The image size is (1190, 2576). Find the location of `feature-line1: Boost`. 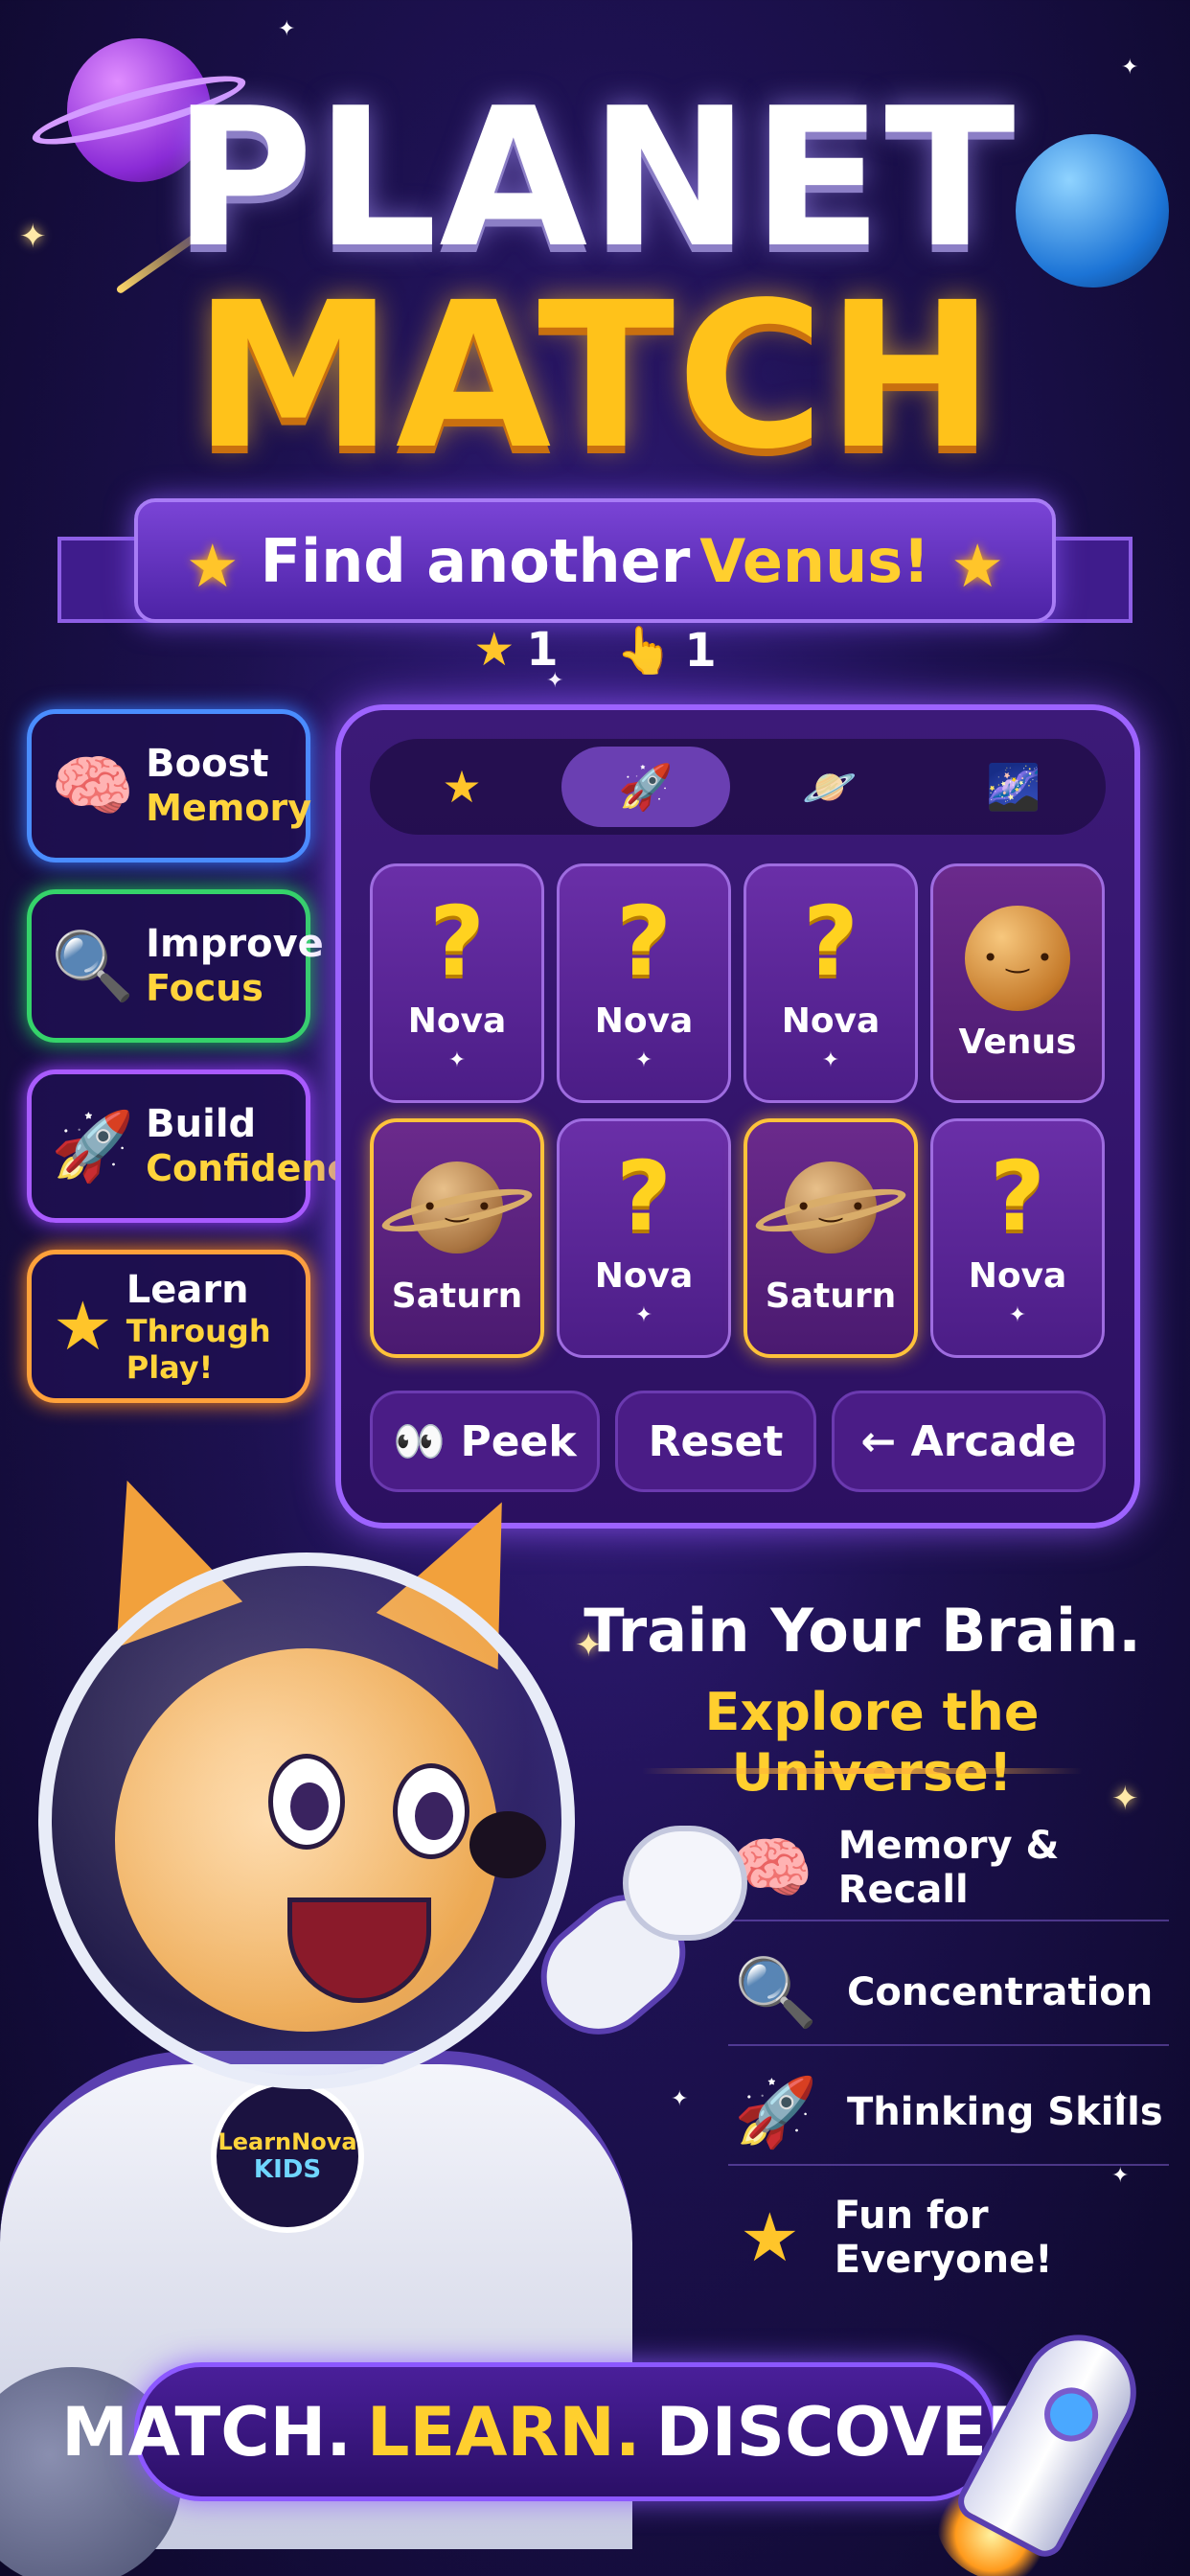

feature-line1: Boost is located at coordinates (207, 764).